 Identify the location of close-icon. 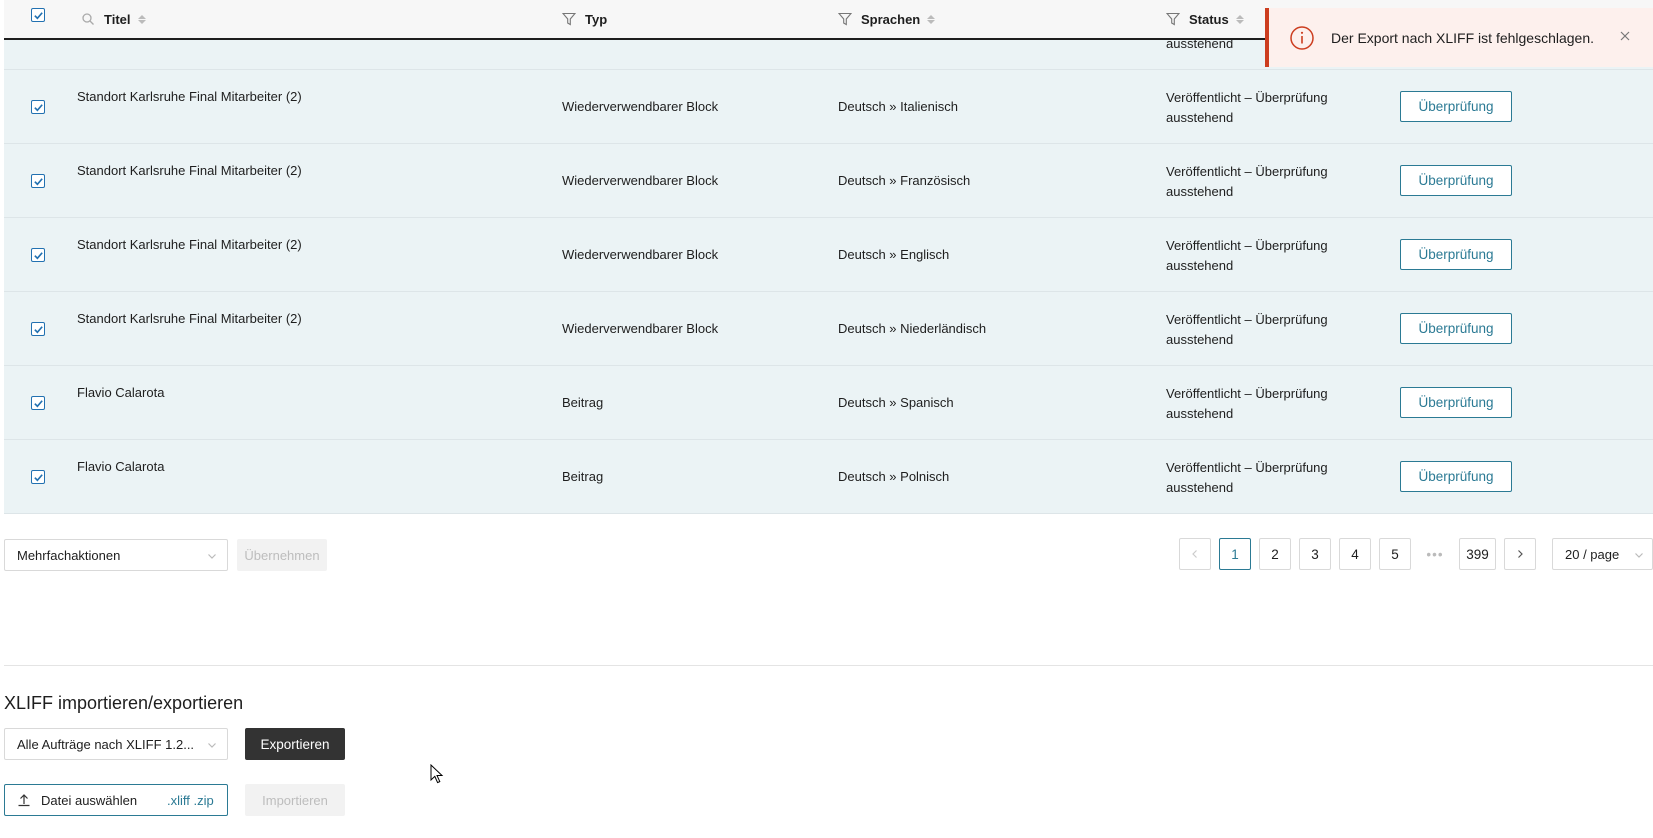
(1625, 36).